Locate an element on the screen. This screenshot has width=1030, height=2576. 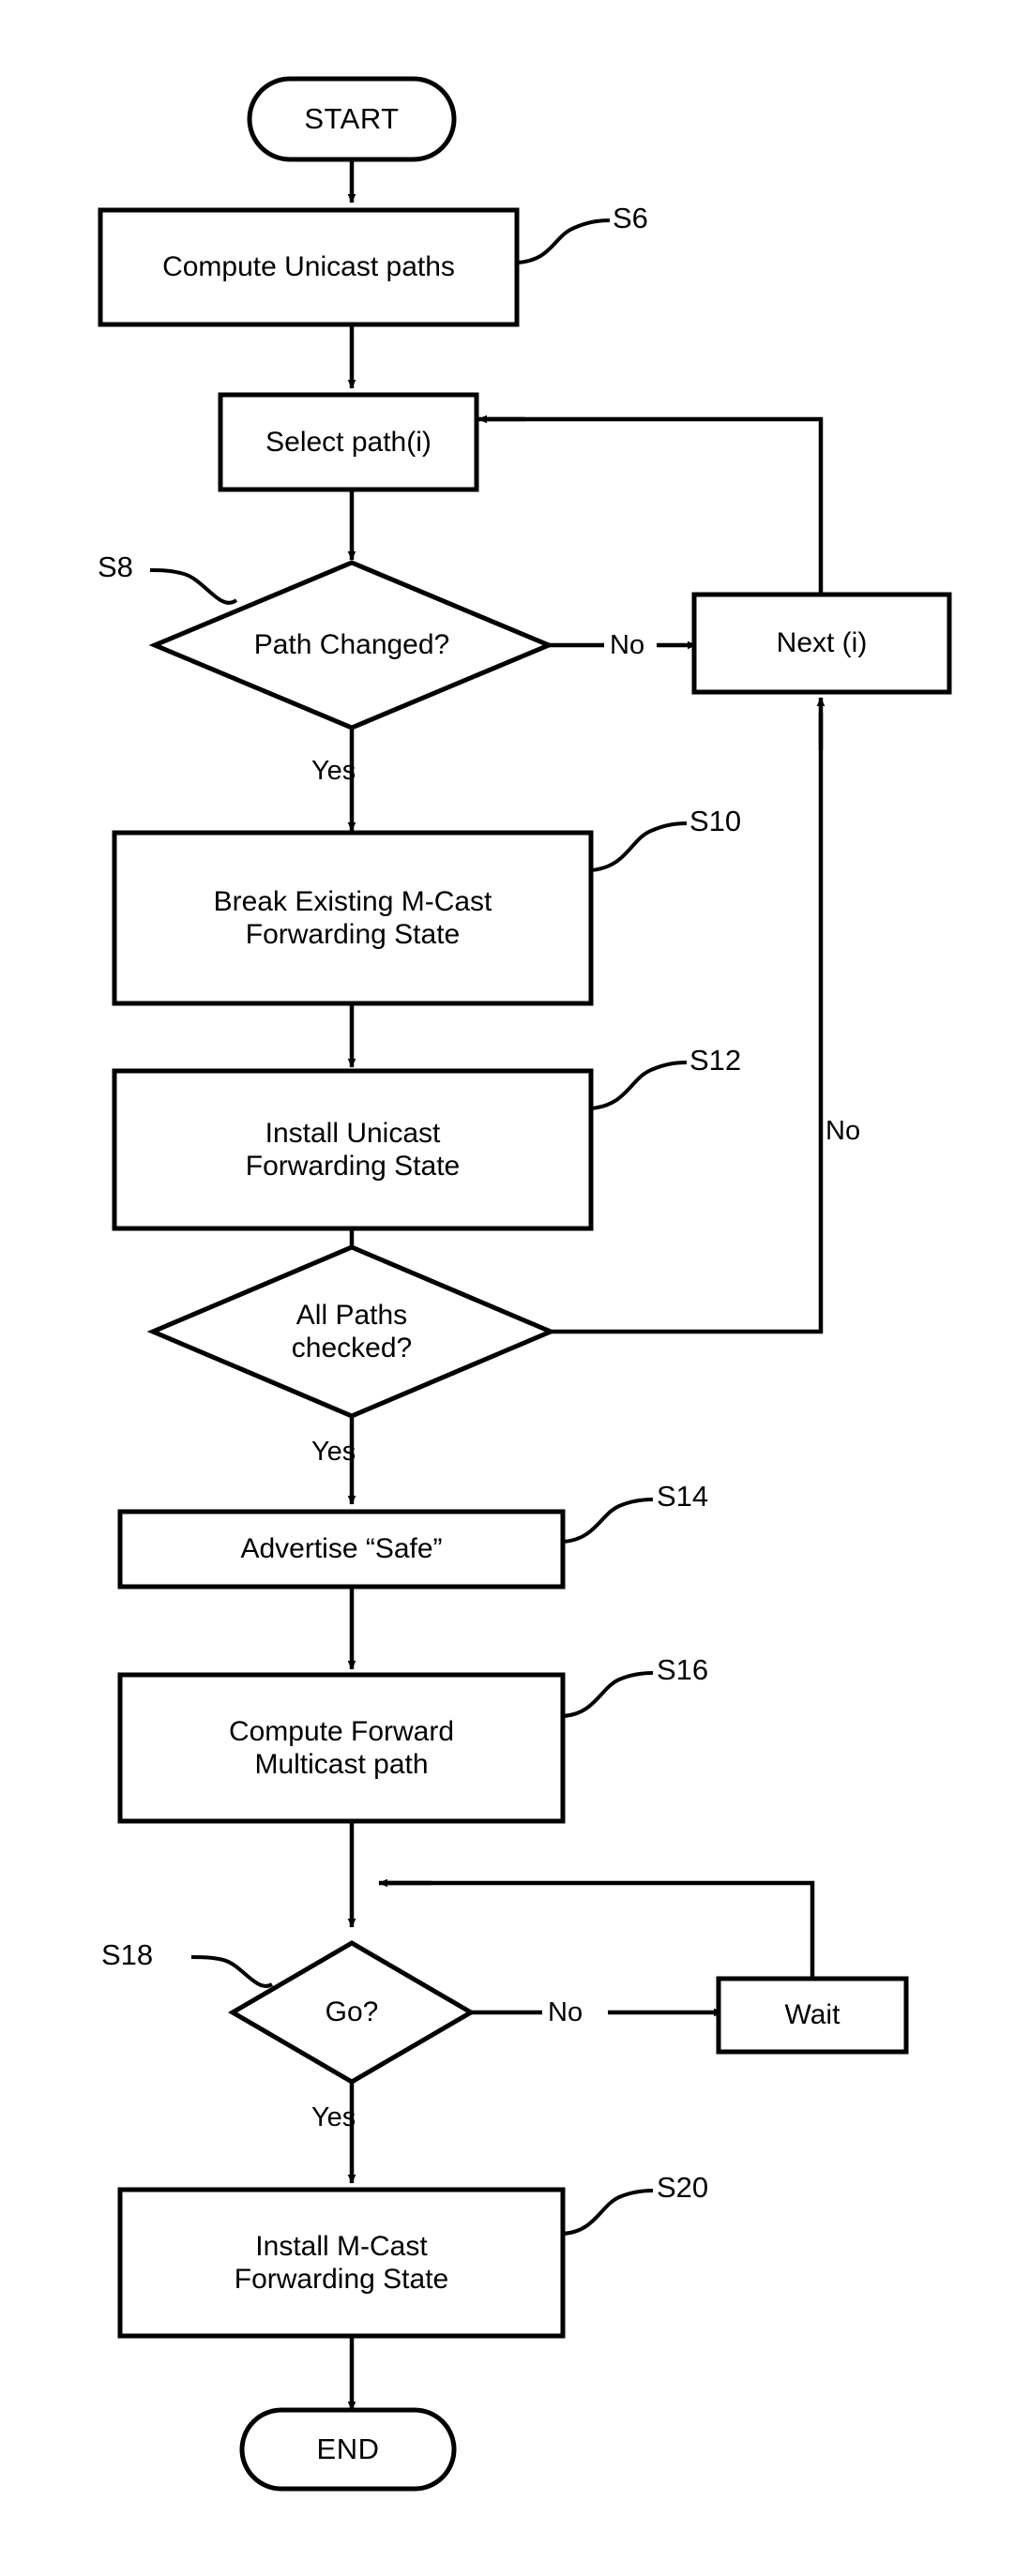
s20-leader-line is located at coordinates (608, 2212).